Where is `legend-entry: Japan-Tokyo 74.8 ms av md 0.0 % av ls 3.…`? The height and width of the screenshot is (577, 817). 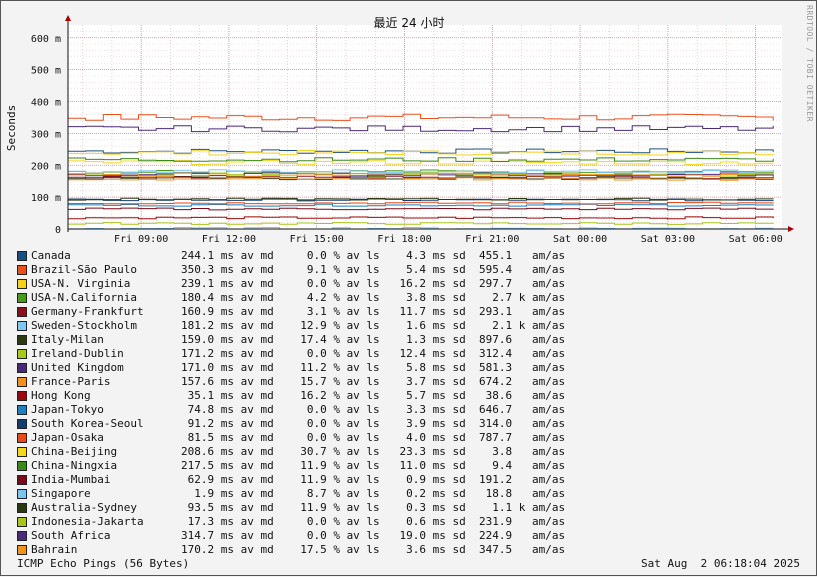
legend-entry: Japan-Tokyo 74.8 ms av md 0.0 % av ls 3.… is located at coordinates (315, 410).